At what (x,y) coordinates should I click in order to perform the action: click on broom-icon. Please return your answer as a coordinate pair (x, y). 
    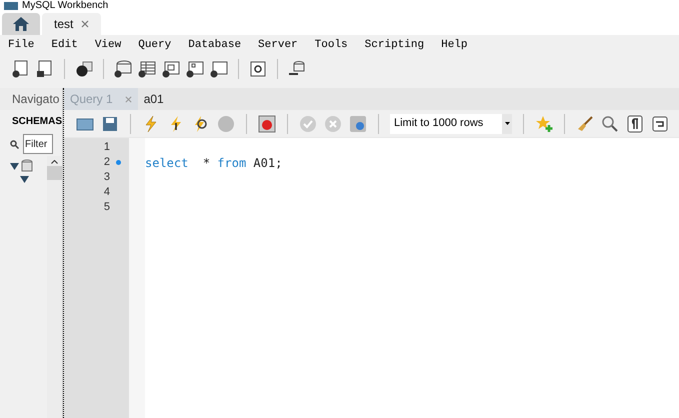
    Looking at the image, I should click on (585, 123).